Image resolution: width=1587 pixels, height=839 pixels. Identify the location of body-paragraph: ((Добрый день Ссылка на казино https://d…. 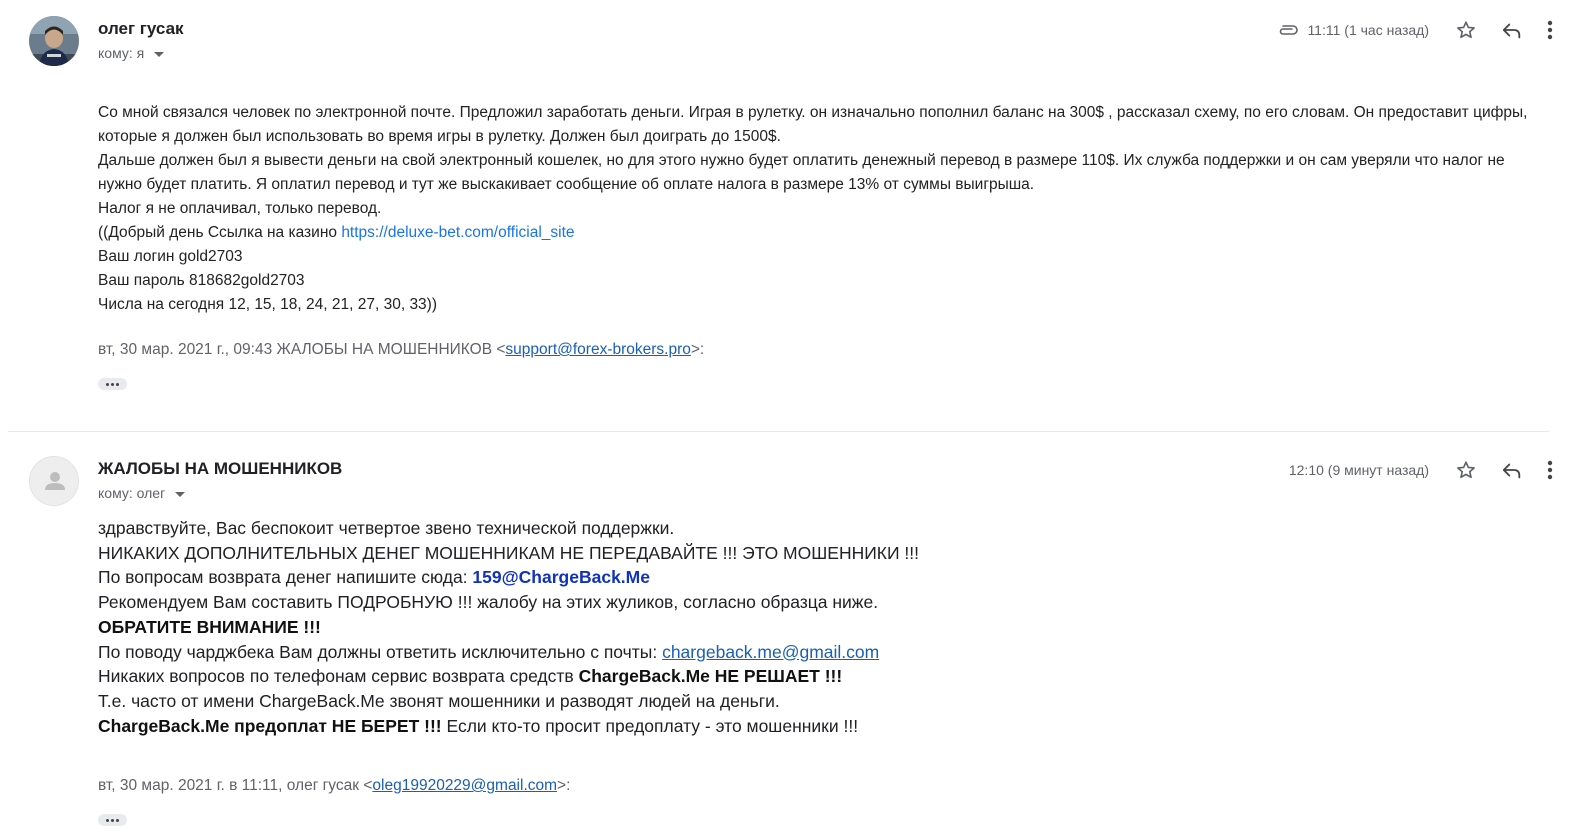
(823, 233).